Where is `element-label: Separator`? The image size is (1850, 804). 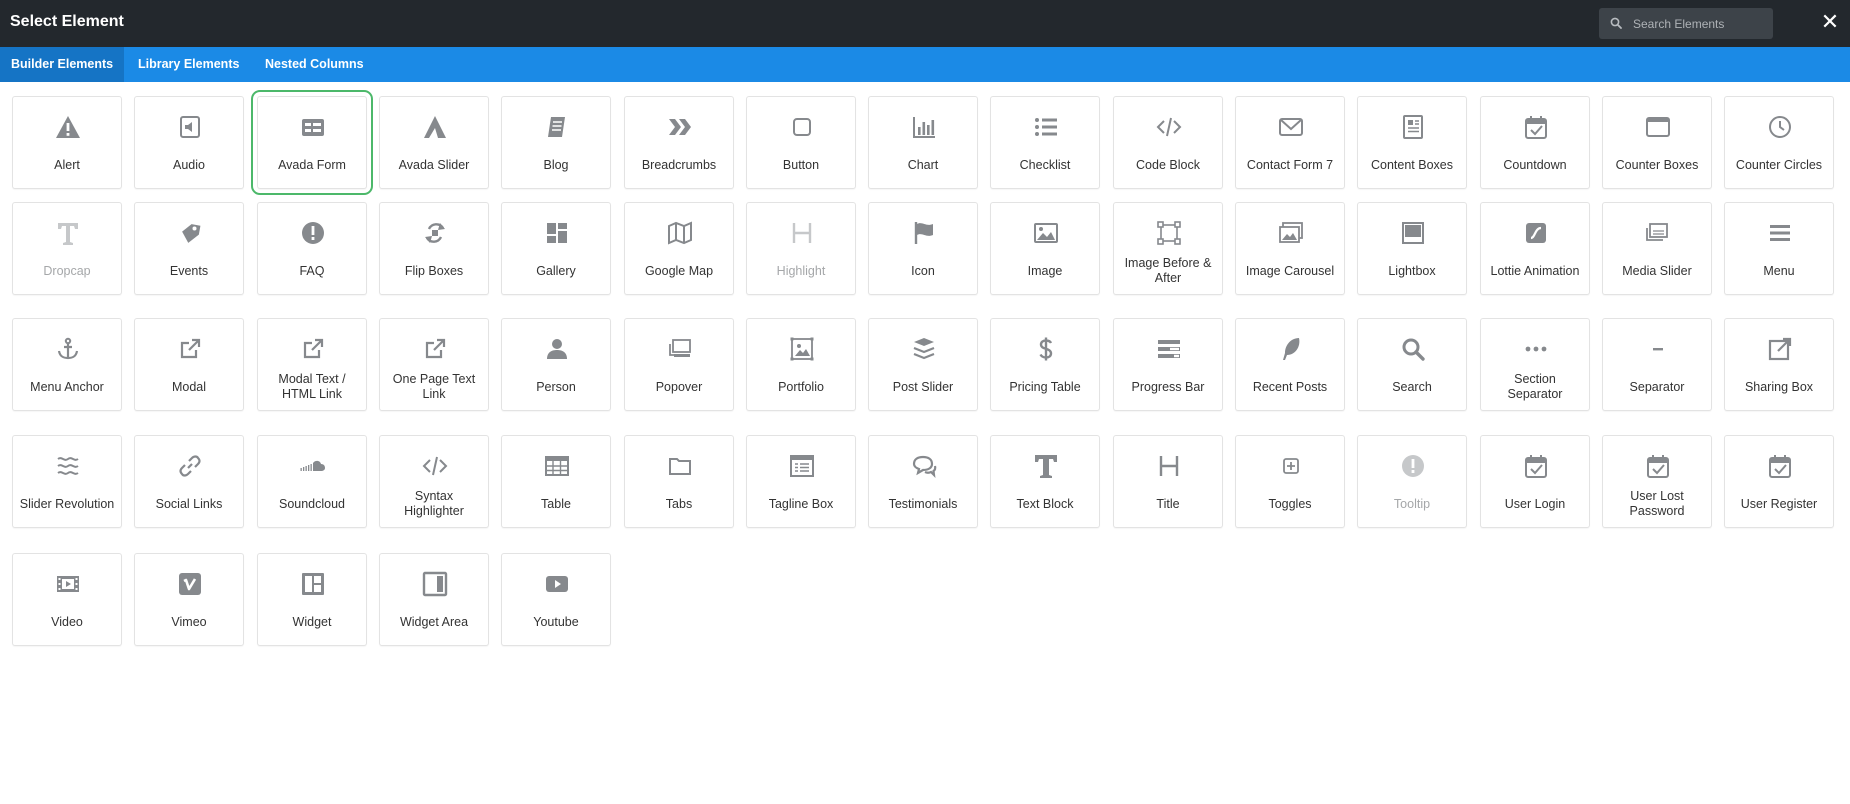
element-label: Separator is located at coordinates (1657, 386).